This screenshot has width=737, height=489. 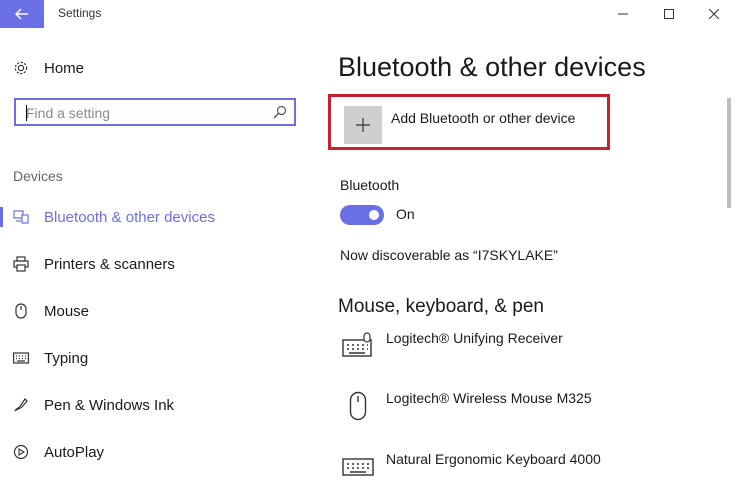 I want to click on close-icon, so click(x=714, y=14).